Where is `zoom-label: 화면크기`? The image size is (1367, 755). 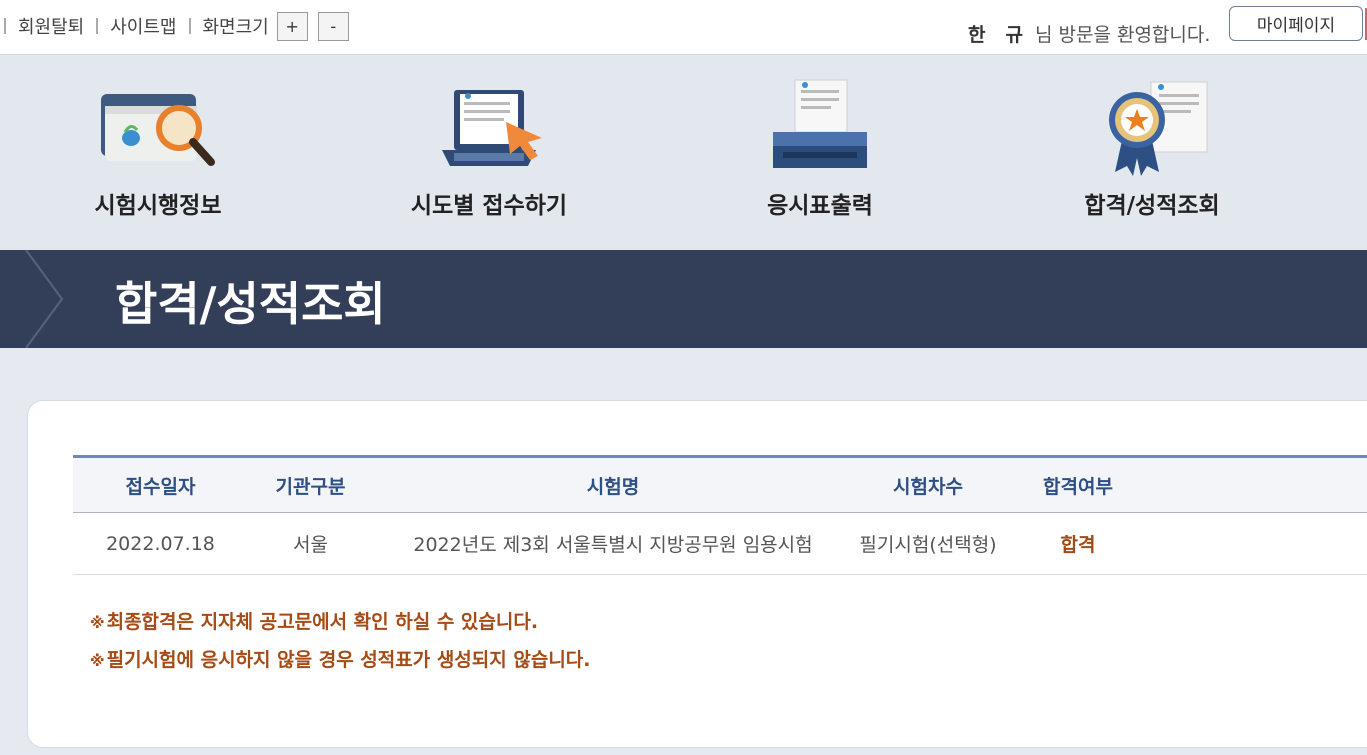
zoom-label: 화면크기 is located at coordinates (235, 27).